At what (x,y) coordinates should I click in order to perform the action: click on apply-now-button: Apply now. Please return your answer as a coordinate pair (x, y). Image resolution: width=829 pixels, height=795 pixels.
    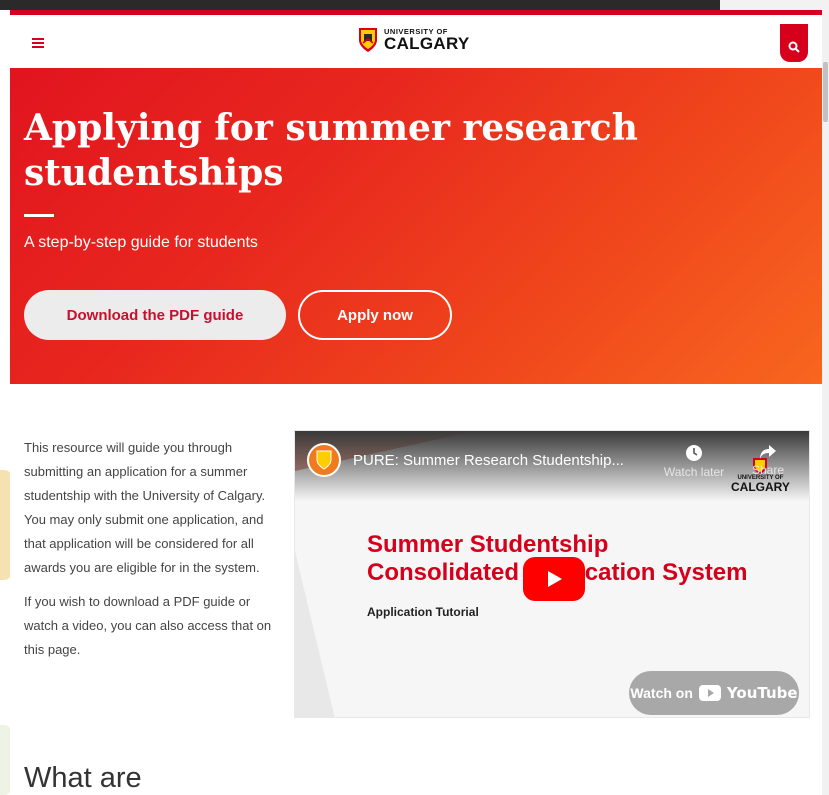
    Looking at the image, I should click on (375, 315).